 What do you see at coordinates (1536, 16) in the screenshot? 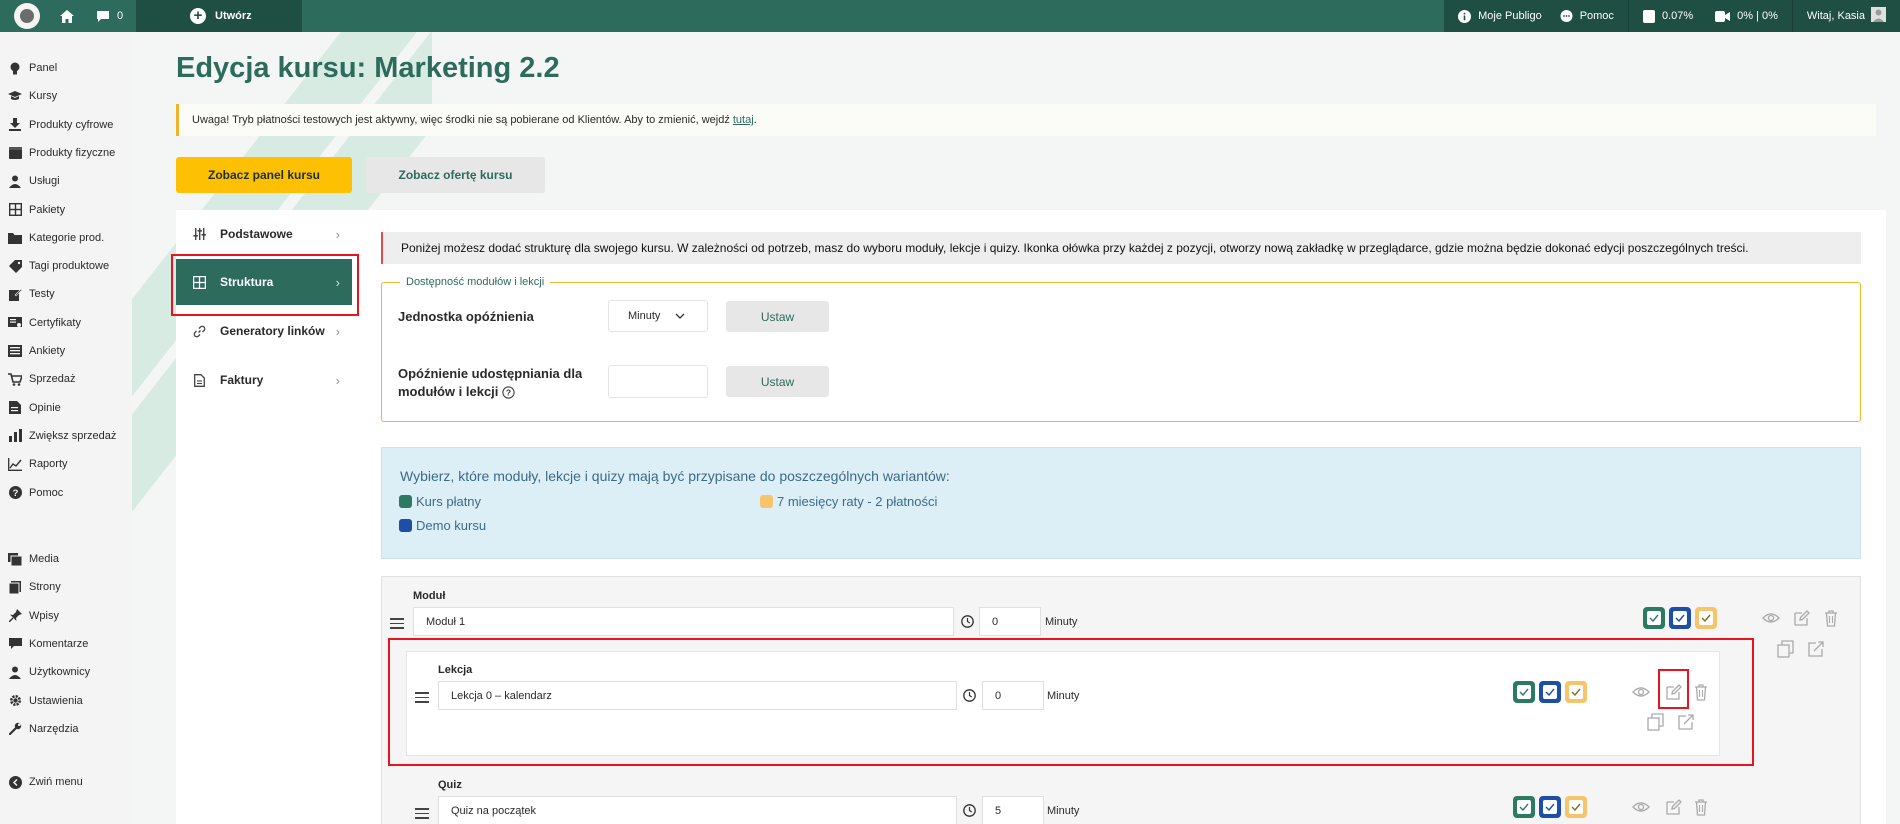
I see `my-account-link: Moje Publigo Pomoc` at bounding box center [1536, 16].